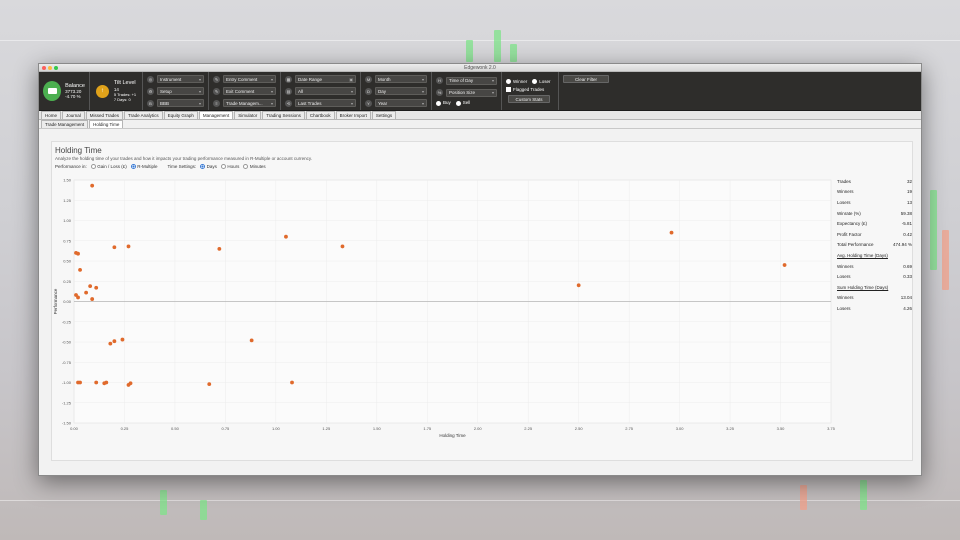  What do you see at coordinates (73, 97) in the screenshot?
I see `balance-change: -4.70 %` at bounding box center [73, 97].